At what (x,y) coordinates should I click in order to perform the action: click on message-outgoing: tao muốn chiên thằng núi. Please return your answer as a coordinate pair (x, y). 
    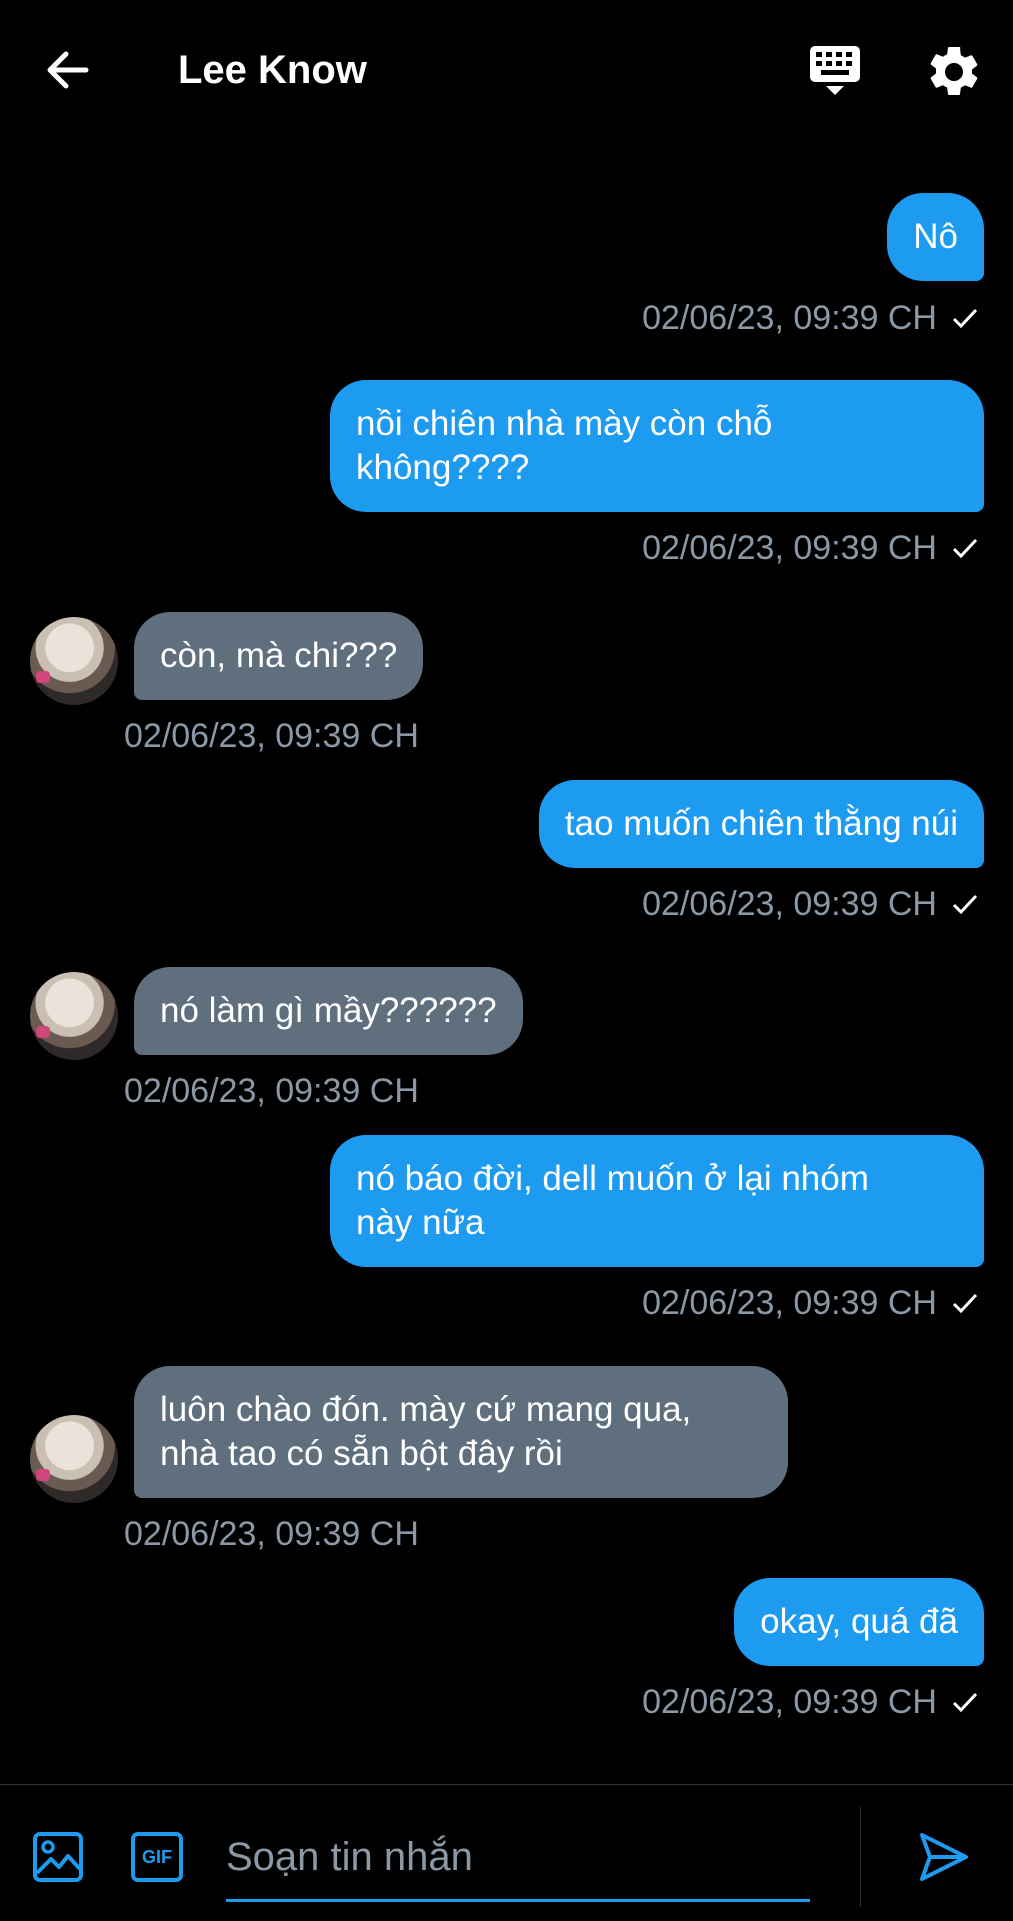
    Looking at the image, I should click on (761, 824).